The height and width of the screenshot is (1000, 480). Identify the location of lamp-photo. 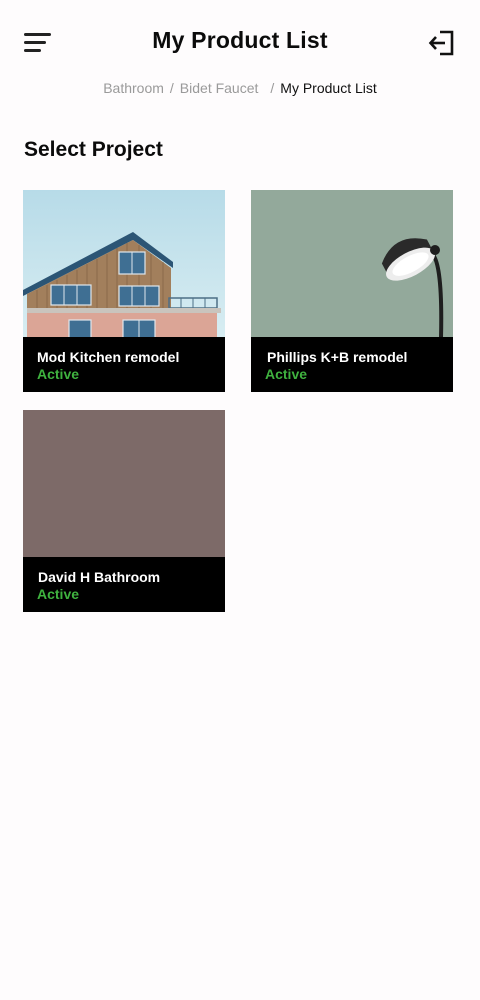
(352, 264).